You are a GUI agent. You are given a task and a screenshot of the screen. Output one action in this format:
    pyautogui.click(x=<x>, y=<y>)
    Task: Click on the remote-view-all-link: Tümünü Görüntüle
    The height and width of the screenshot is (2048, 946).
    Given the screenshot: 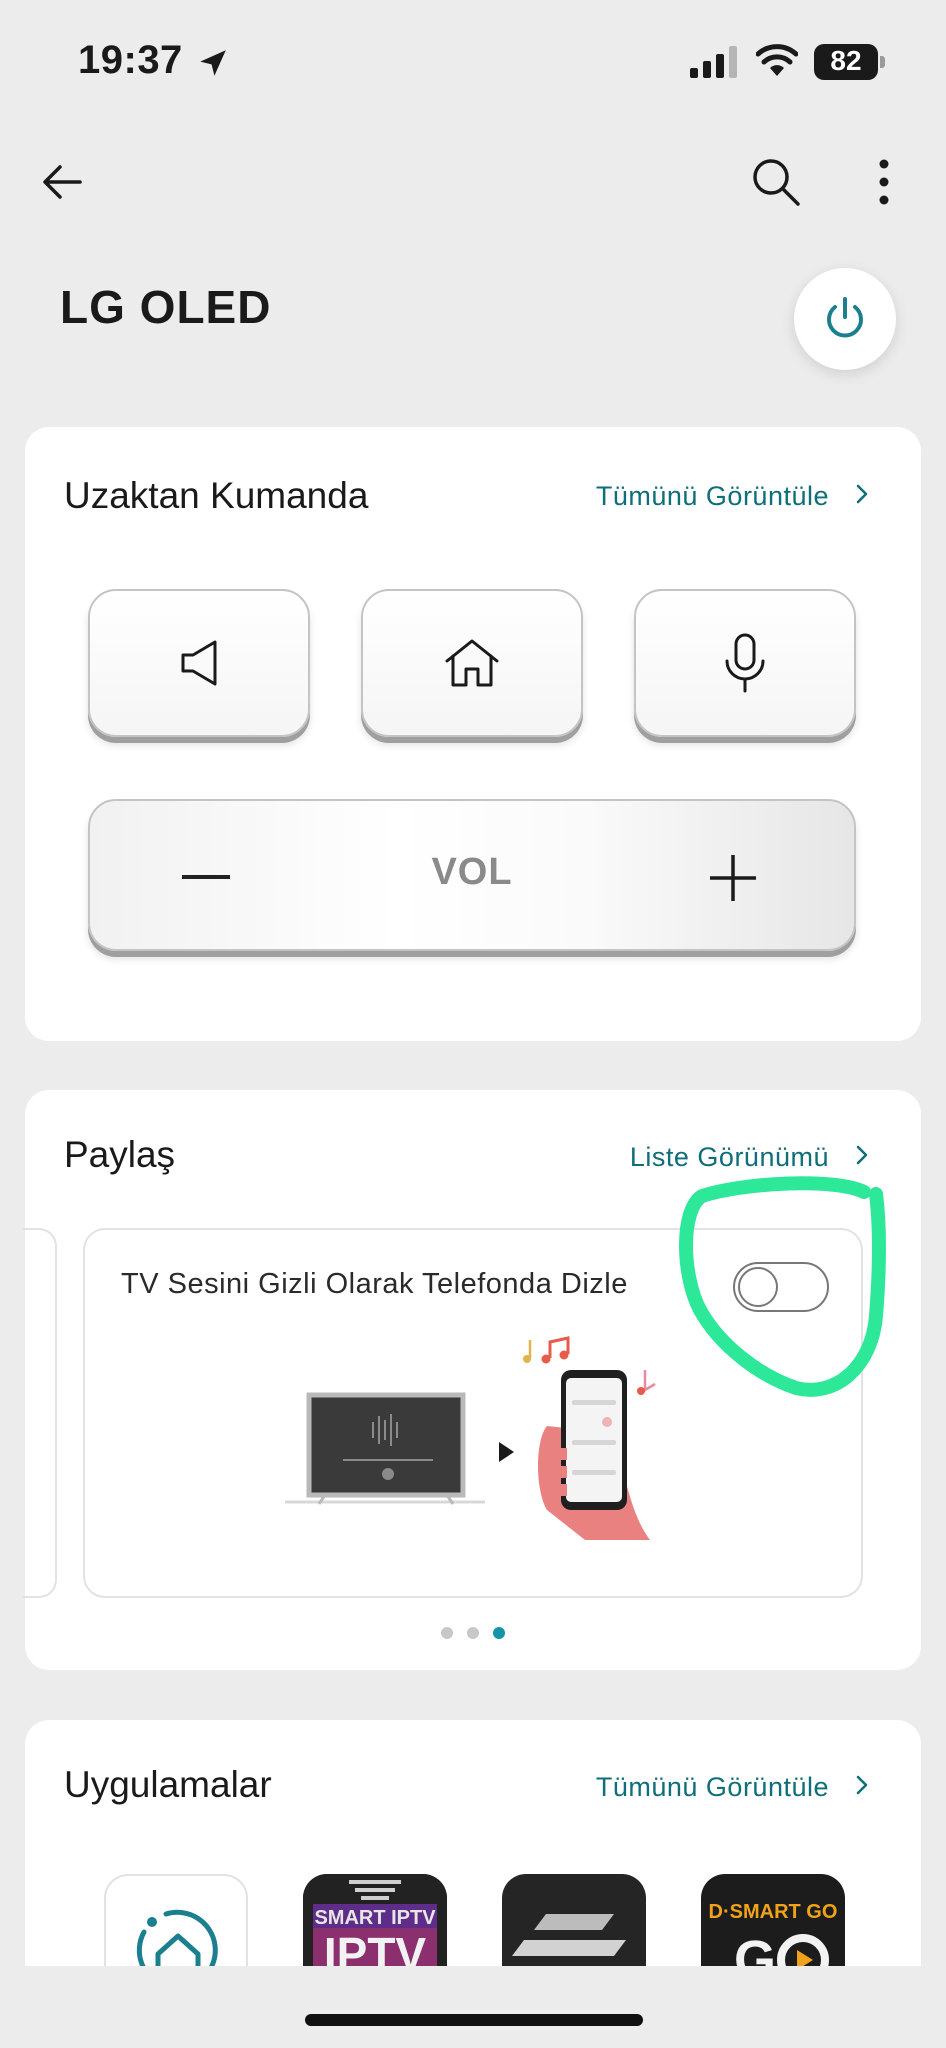 What is the action you would take?
    pyautogui.click(x=732, y=496)
    